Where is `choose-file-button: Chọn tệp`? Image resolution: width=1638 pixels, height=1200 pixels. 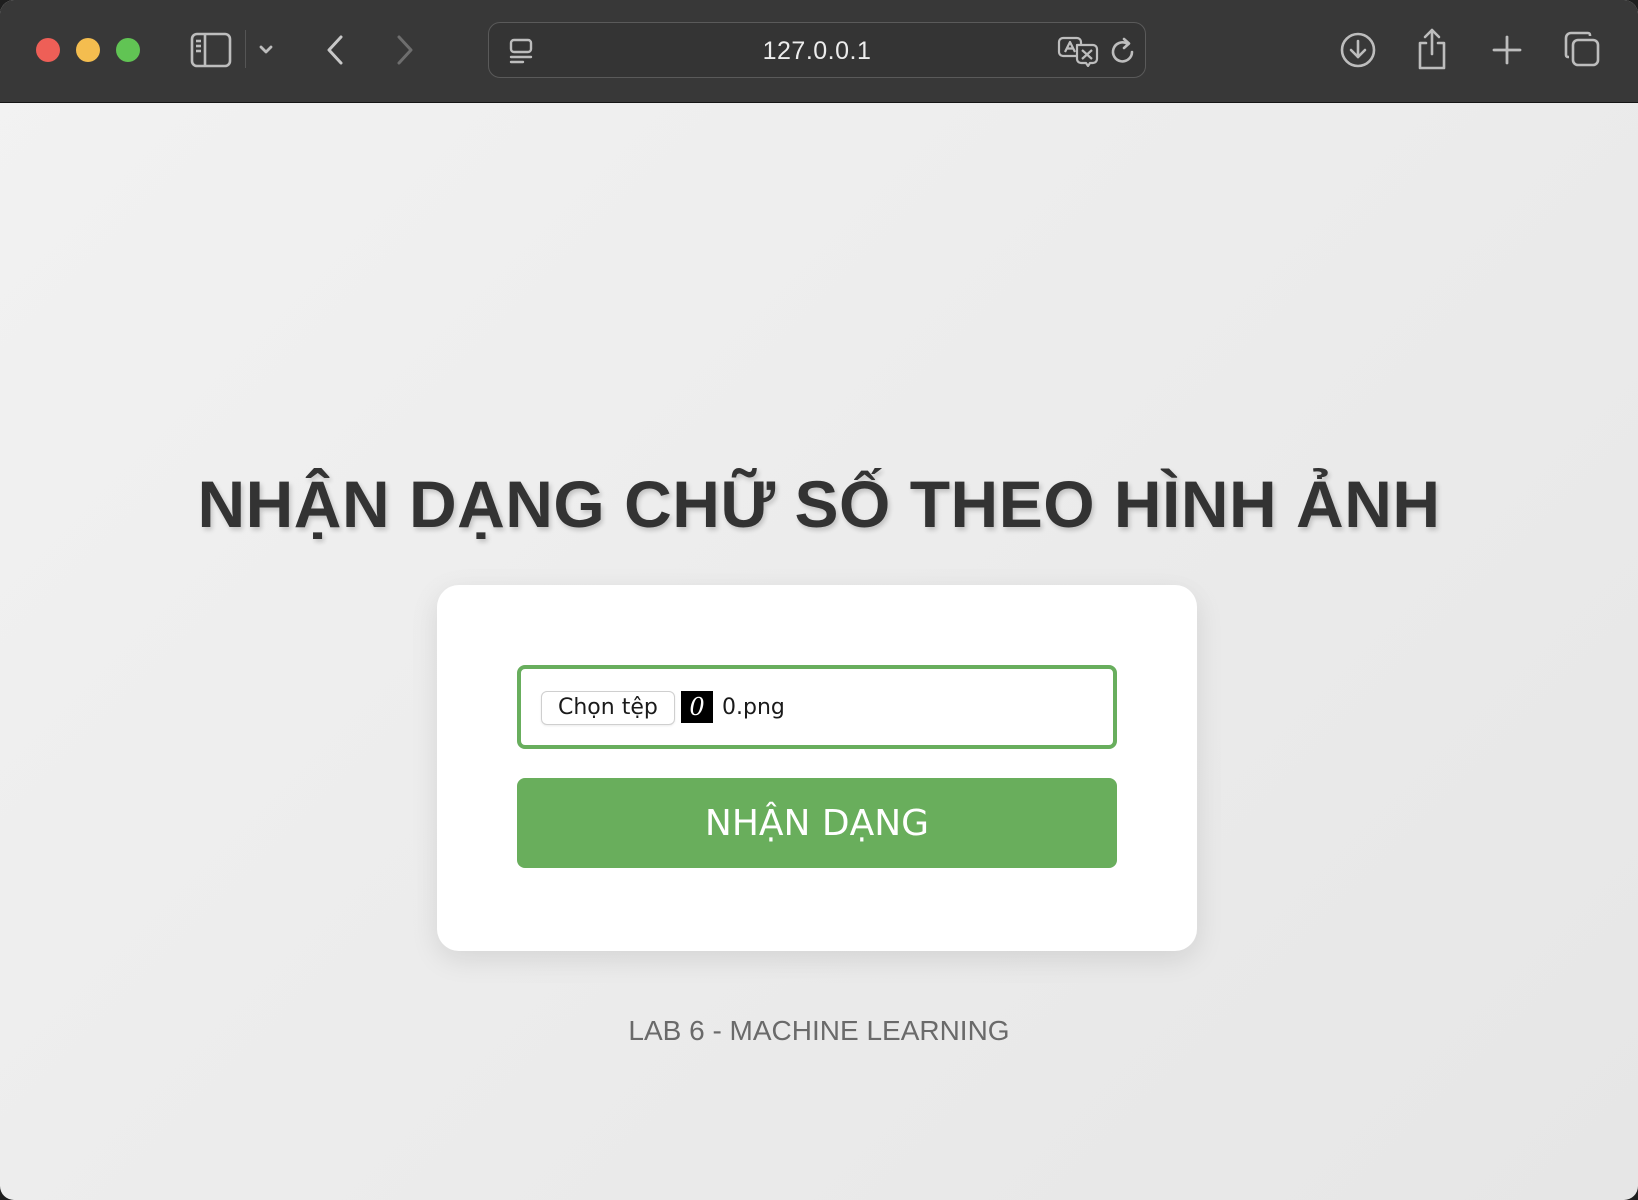
choose-file-button: Chọn tệp is located at coordinates (608, 708).